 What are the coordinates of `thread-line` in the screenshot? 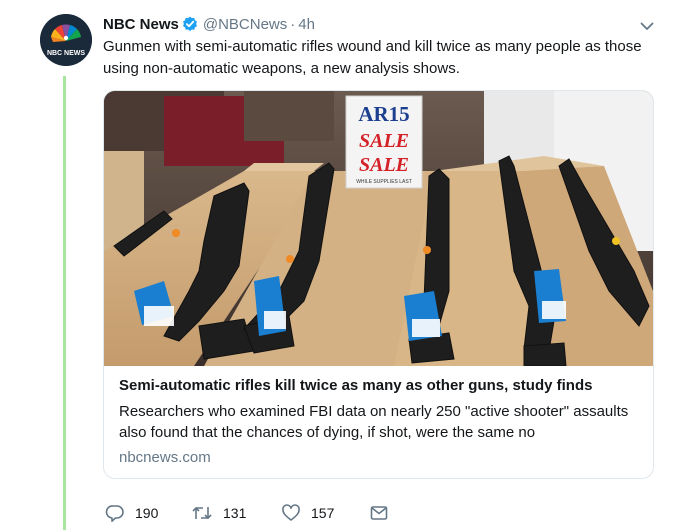 It's located at (64, 303).